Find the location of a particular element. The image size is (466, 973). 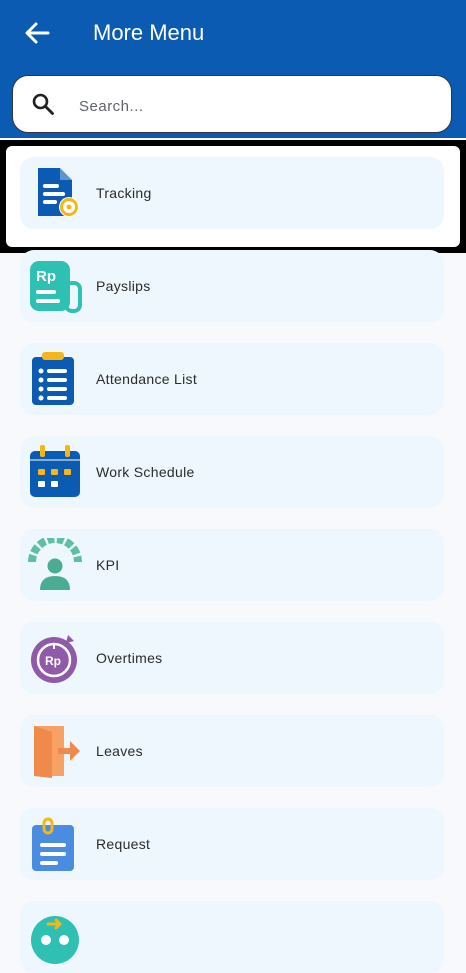

tracking-document-icon is located at coordinates (58, 192).